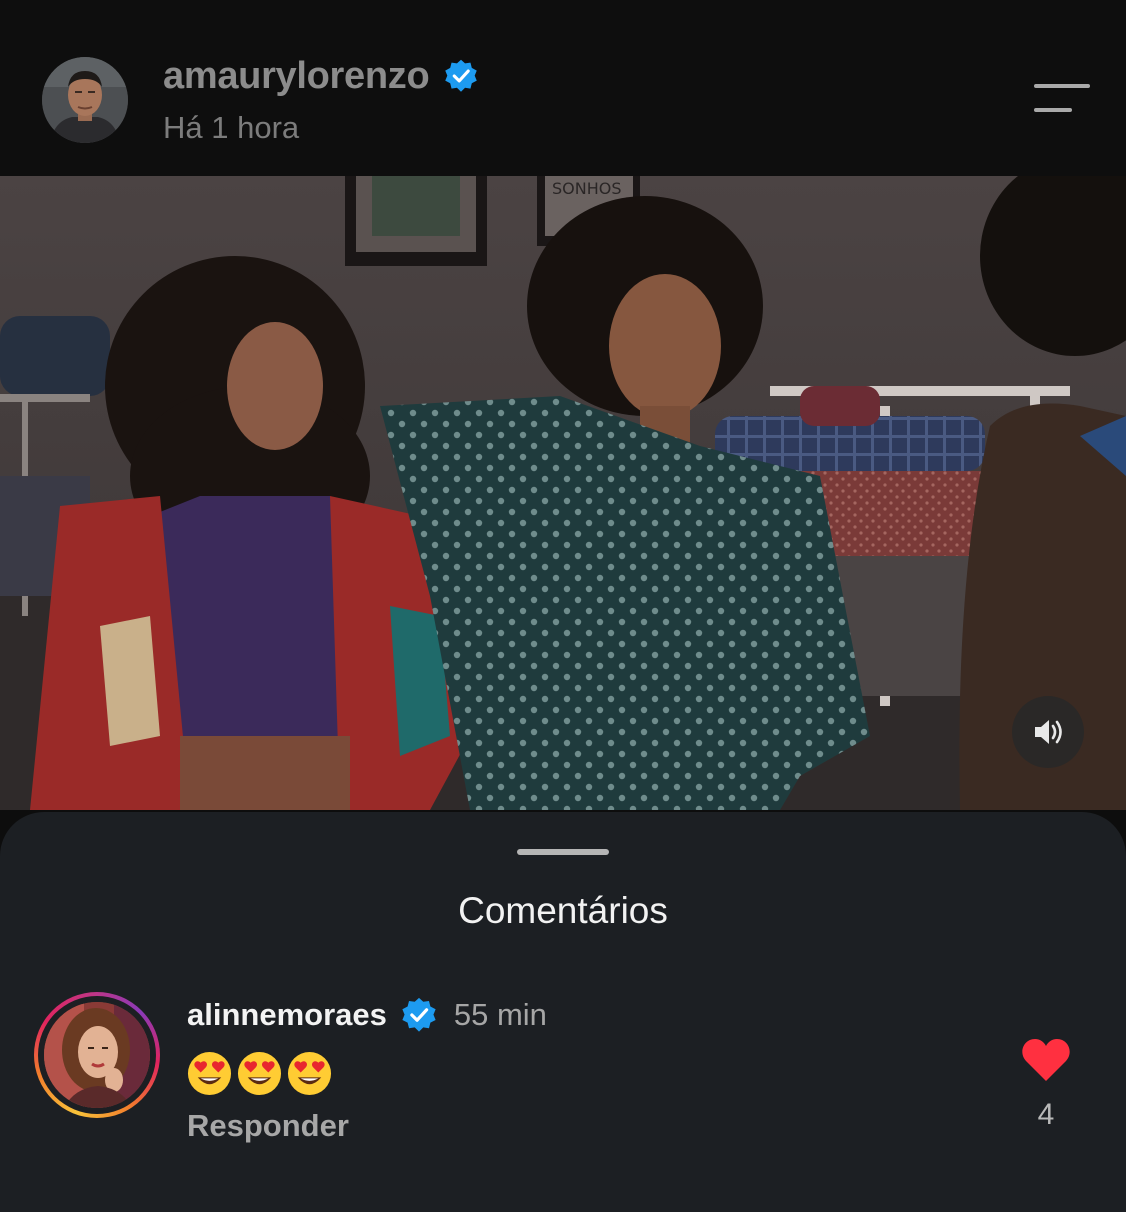 The height and width of the screenshot is (1212, 1126). What do you see at coordinates (563, 852) in the screenshot?
I see `sheet-drag-handle` at bounding box center [563, 852].